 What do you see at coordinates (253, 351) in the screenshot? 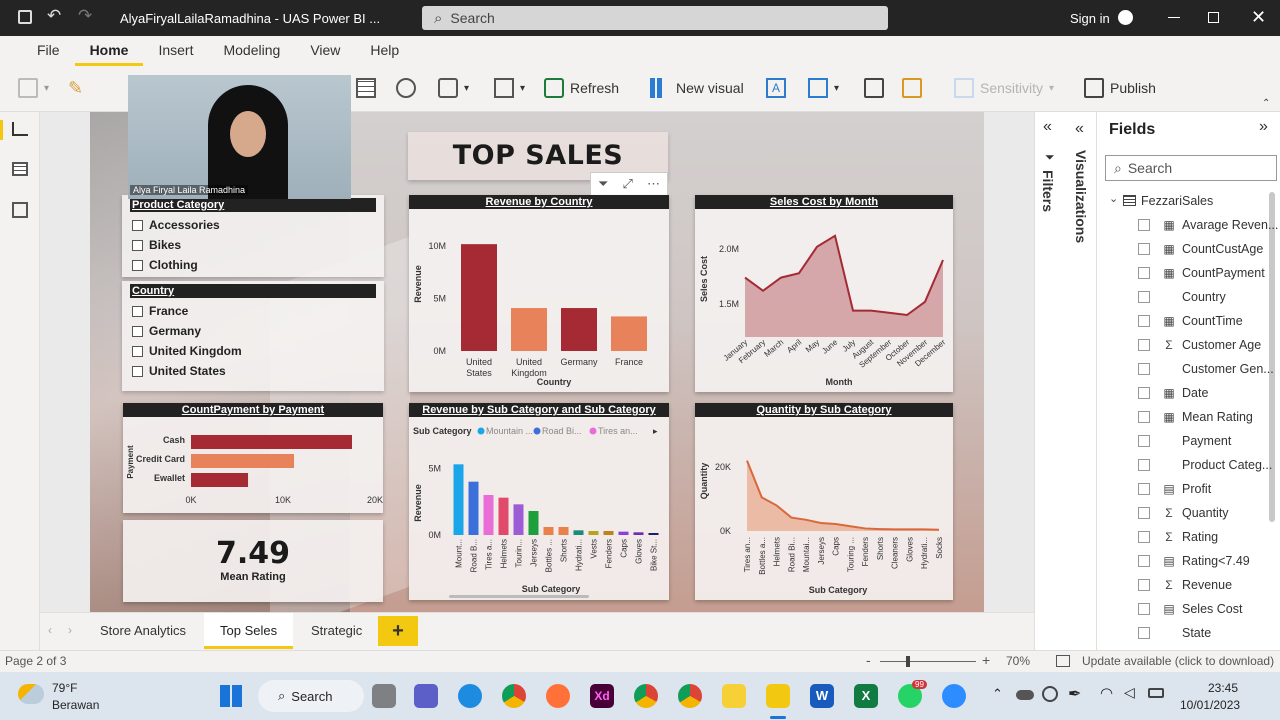
I see `slicer-item: United Kingdom` at bounding box center [253, 351].